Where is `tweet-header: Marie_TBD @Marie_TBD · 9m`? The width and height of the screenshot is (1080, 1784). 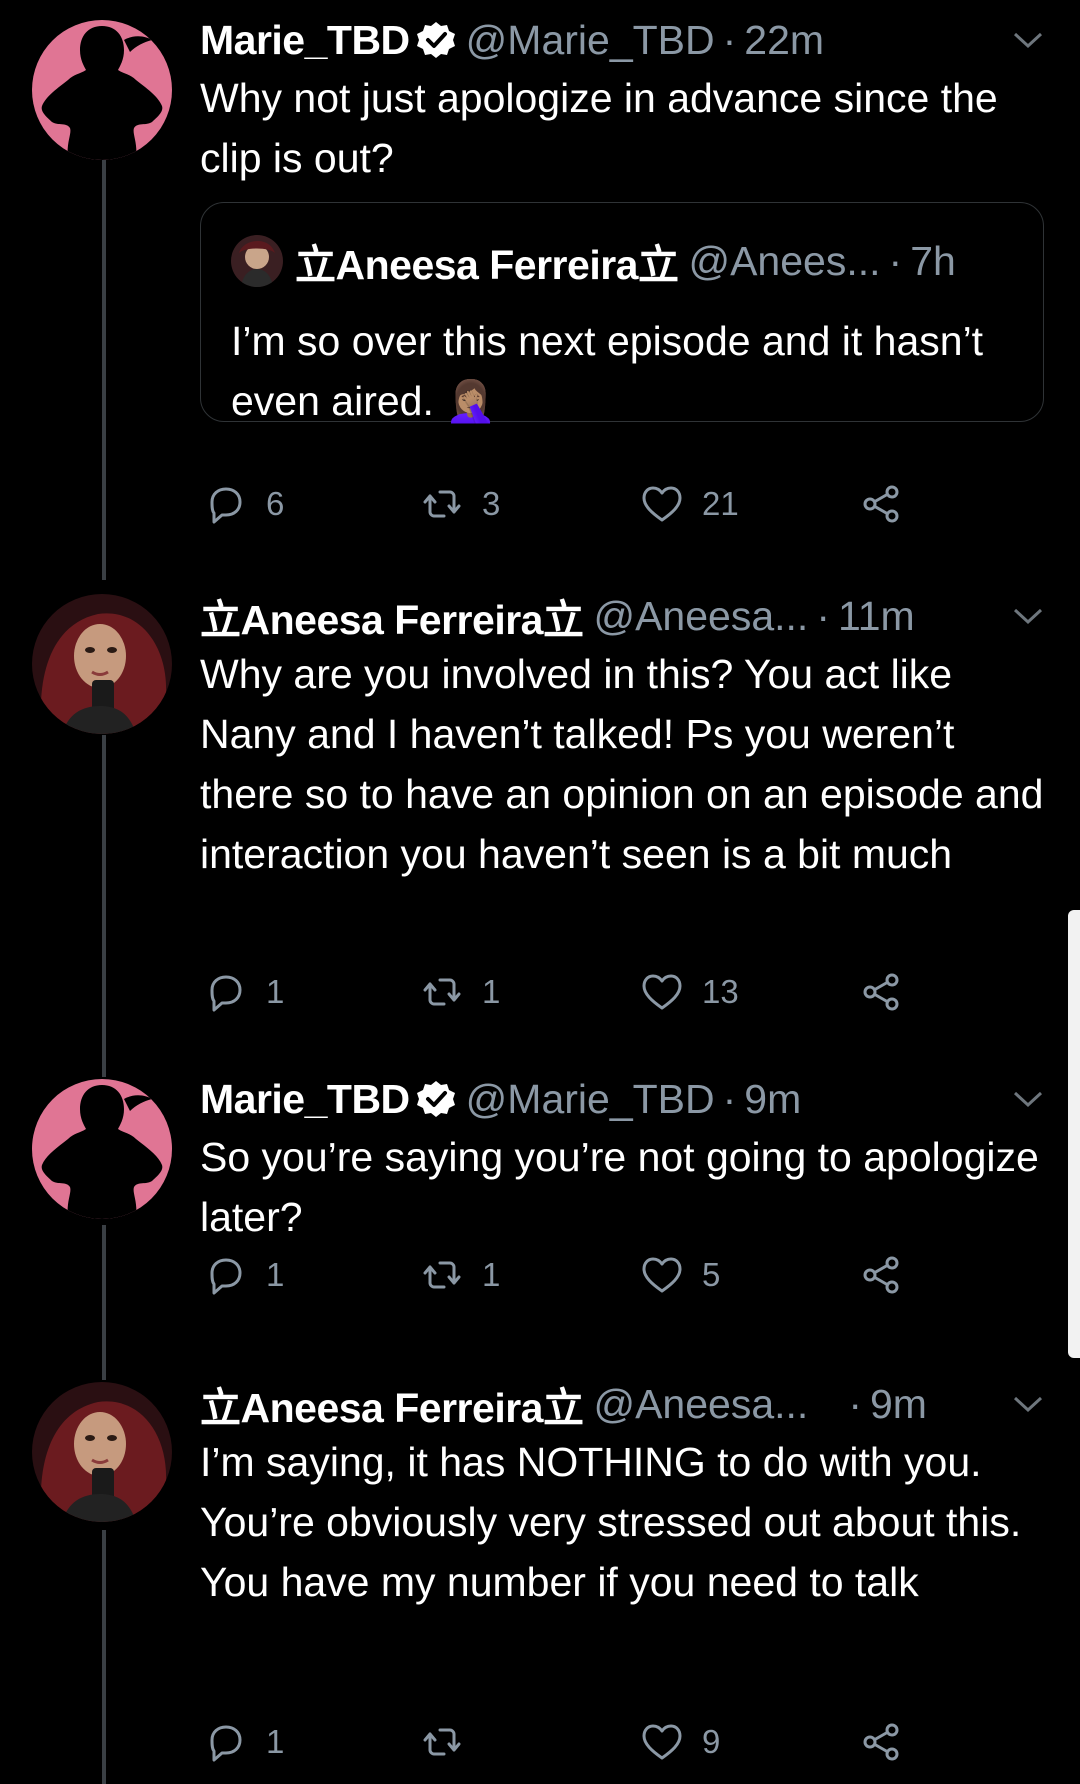
tweet-header: Marie_TBD @Marie_TBD · 9m is located at coordinates (628, 1099).